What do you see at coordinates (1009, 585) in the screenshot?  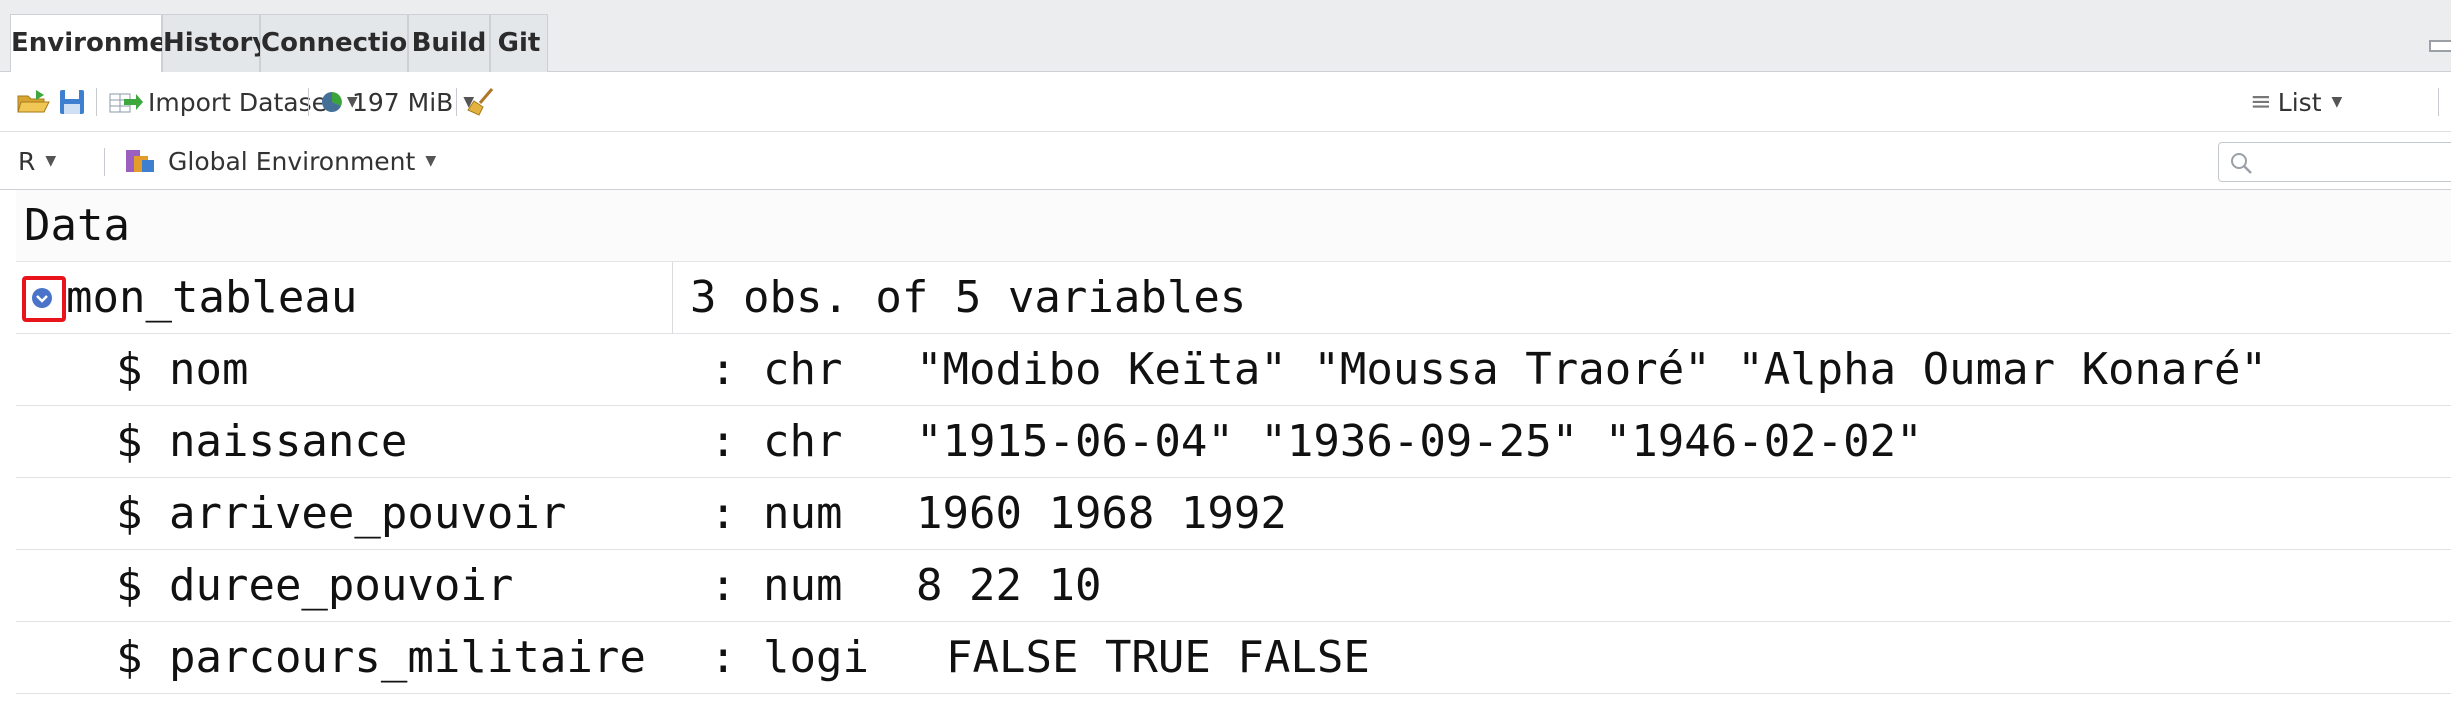 I see `variable-values: 8 22 10` at bounding box center [1009, 585].